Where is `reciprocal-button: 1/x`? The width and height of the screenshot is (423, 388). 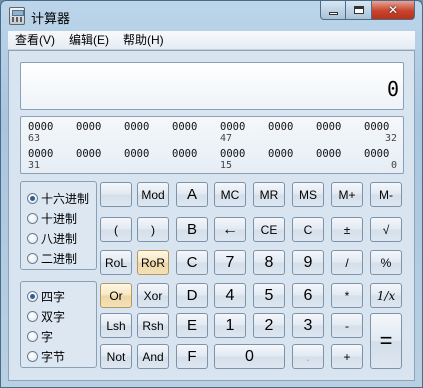 reciprocal-button: 1/x is located at coordinates (386, 295).